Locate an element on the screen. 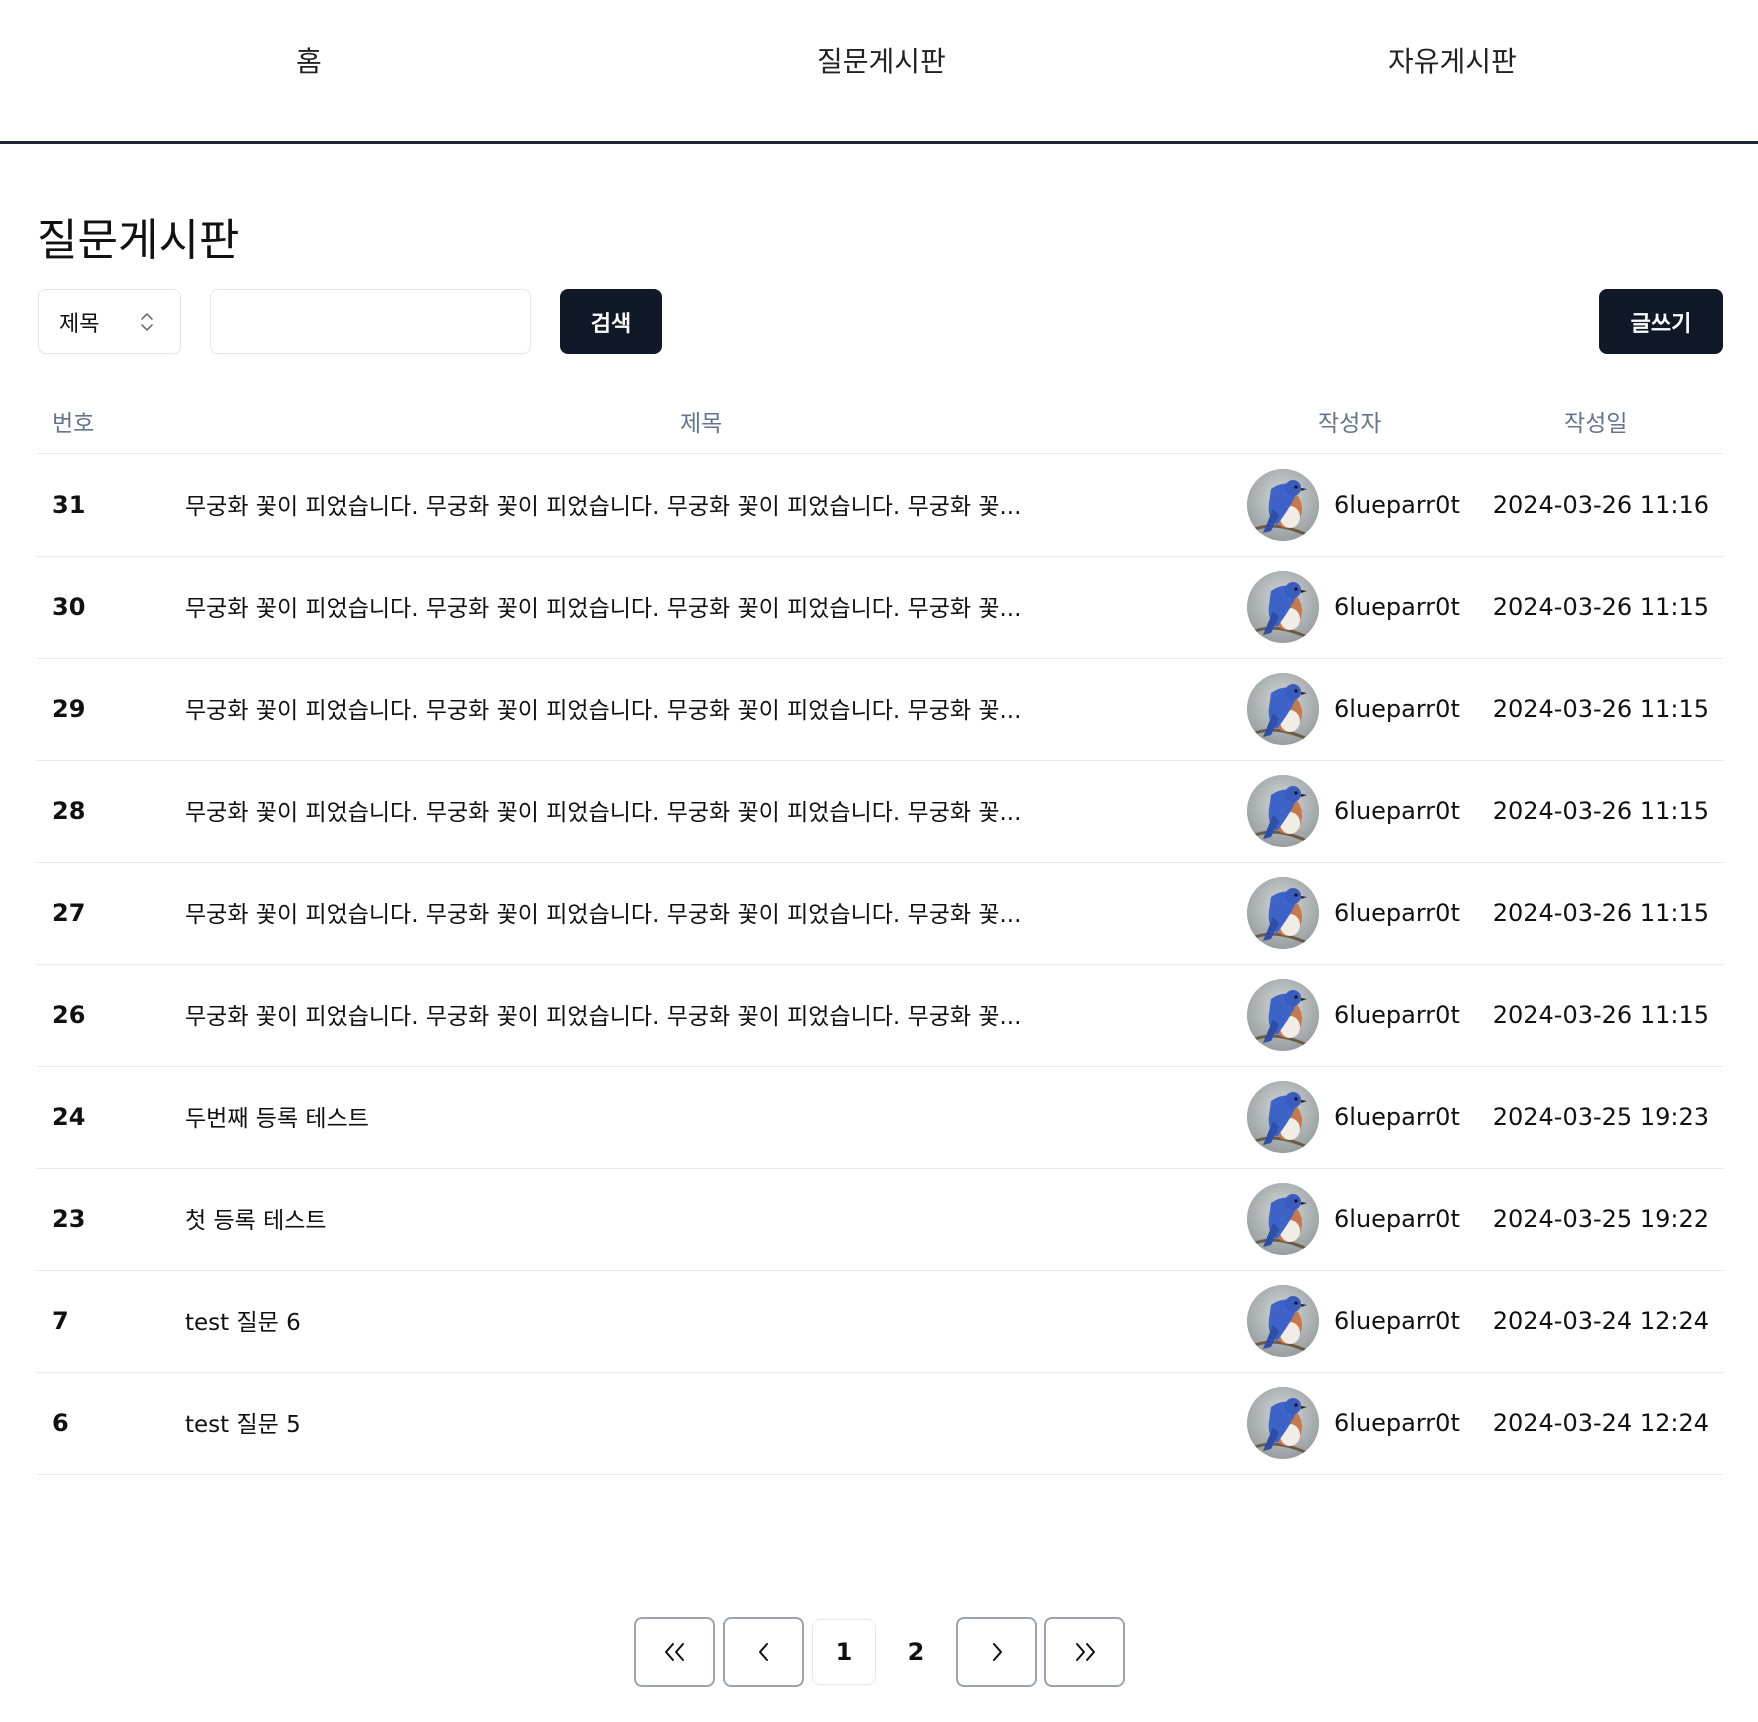  post-date: 2024-03-25 19:22 is located at coordinates (1600, 1219).